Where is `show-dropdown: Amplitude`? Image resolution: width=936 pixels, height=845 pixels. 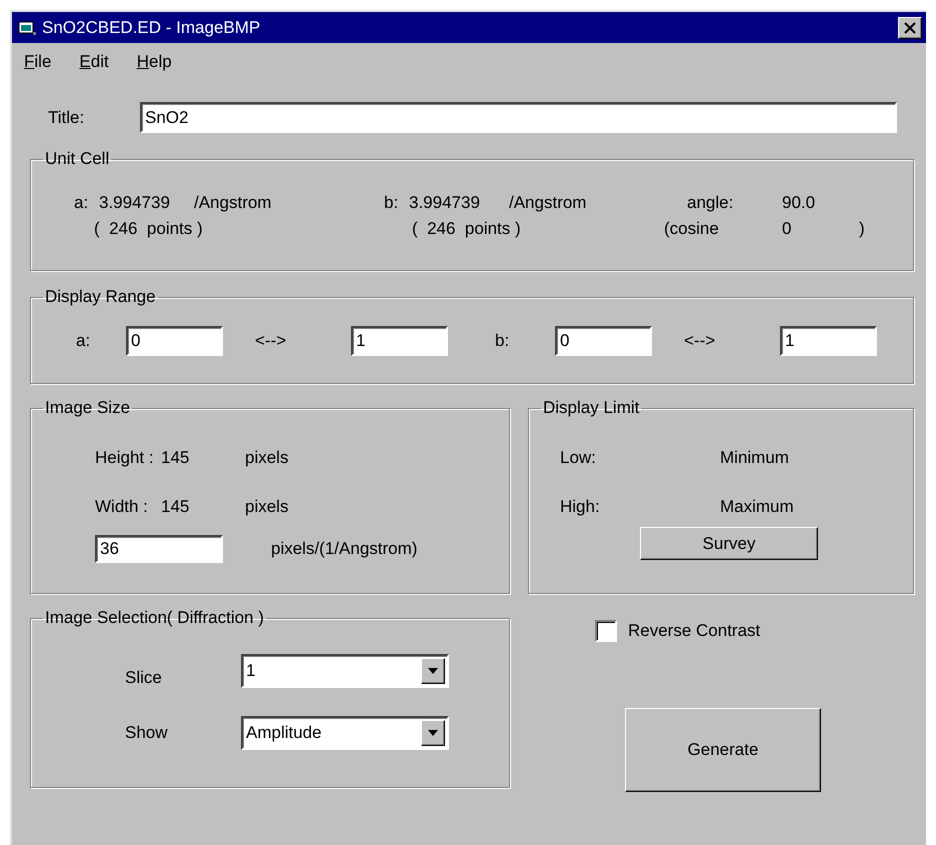
show-dropdown: Amplitude is located at coordinates (345, 733).